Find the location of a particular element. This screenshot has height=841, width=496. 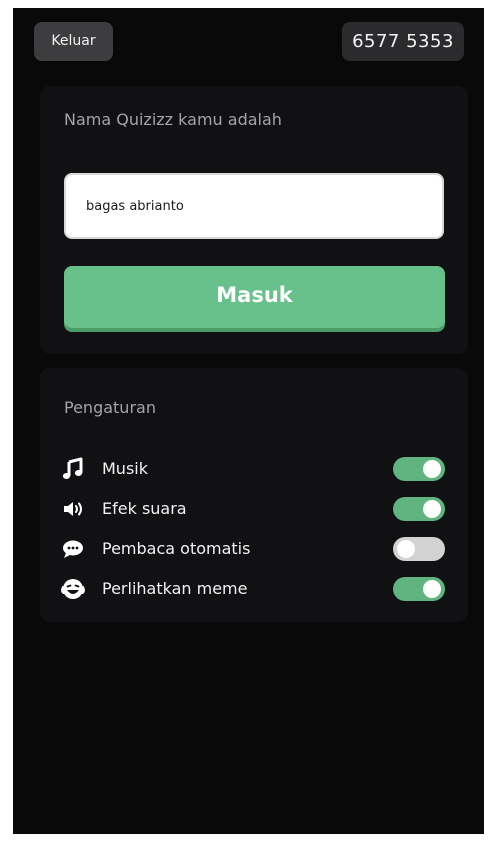

setting-label-show-memes: Perlihatkan meme is located at coordinates (175, 588).